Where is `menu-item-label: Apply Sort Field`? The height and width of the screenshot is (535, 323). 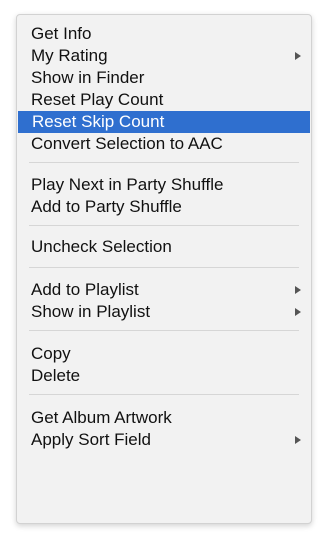
menu-item-label: Apply Sort Field is located at coordinates (91, 439).